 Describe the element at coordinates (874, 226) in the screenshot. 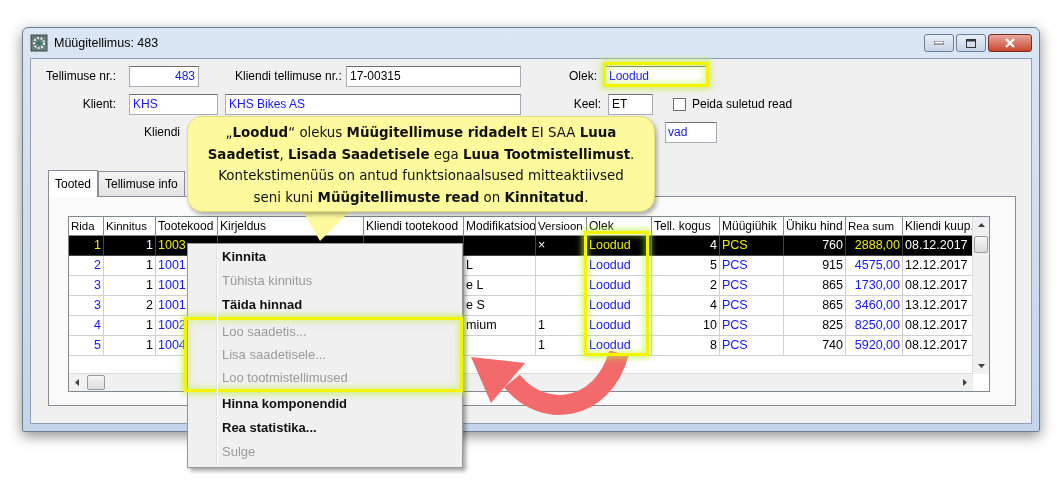

I see `column-header: Rea sum` at that location.